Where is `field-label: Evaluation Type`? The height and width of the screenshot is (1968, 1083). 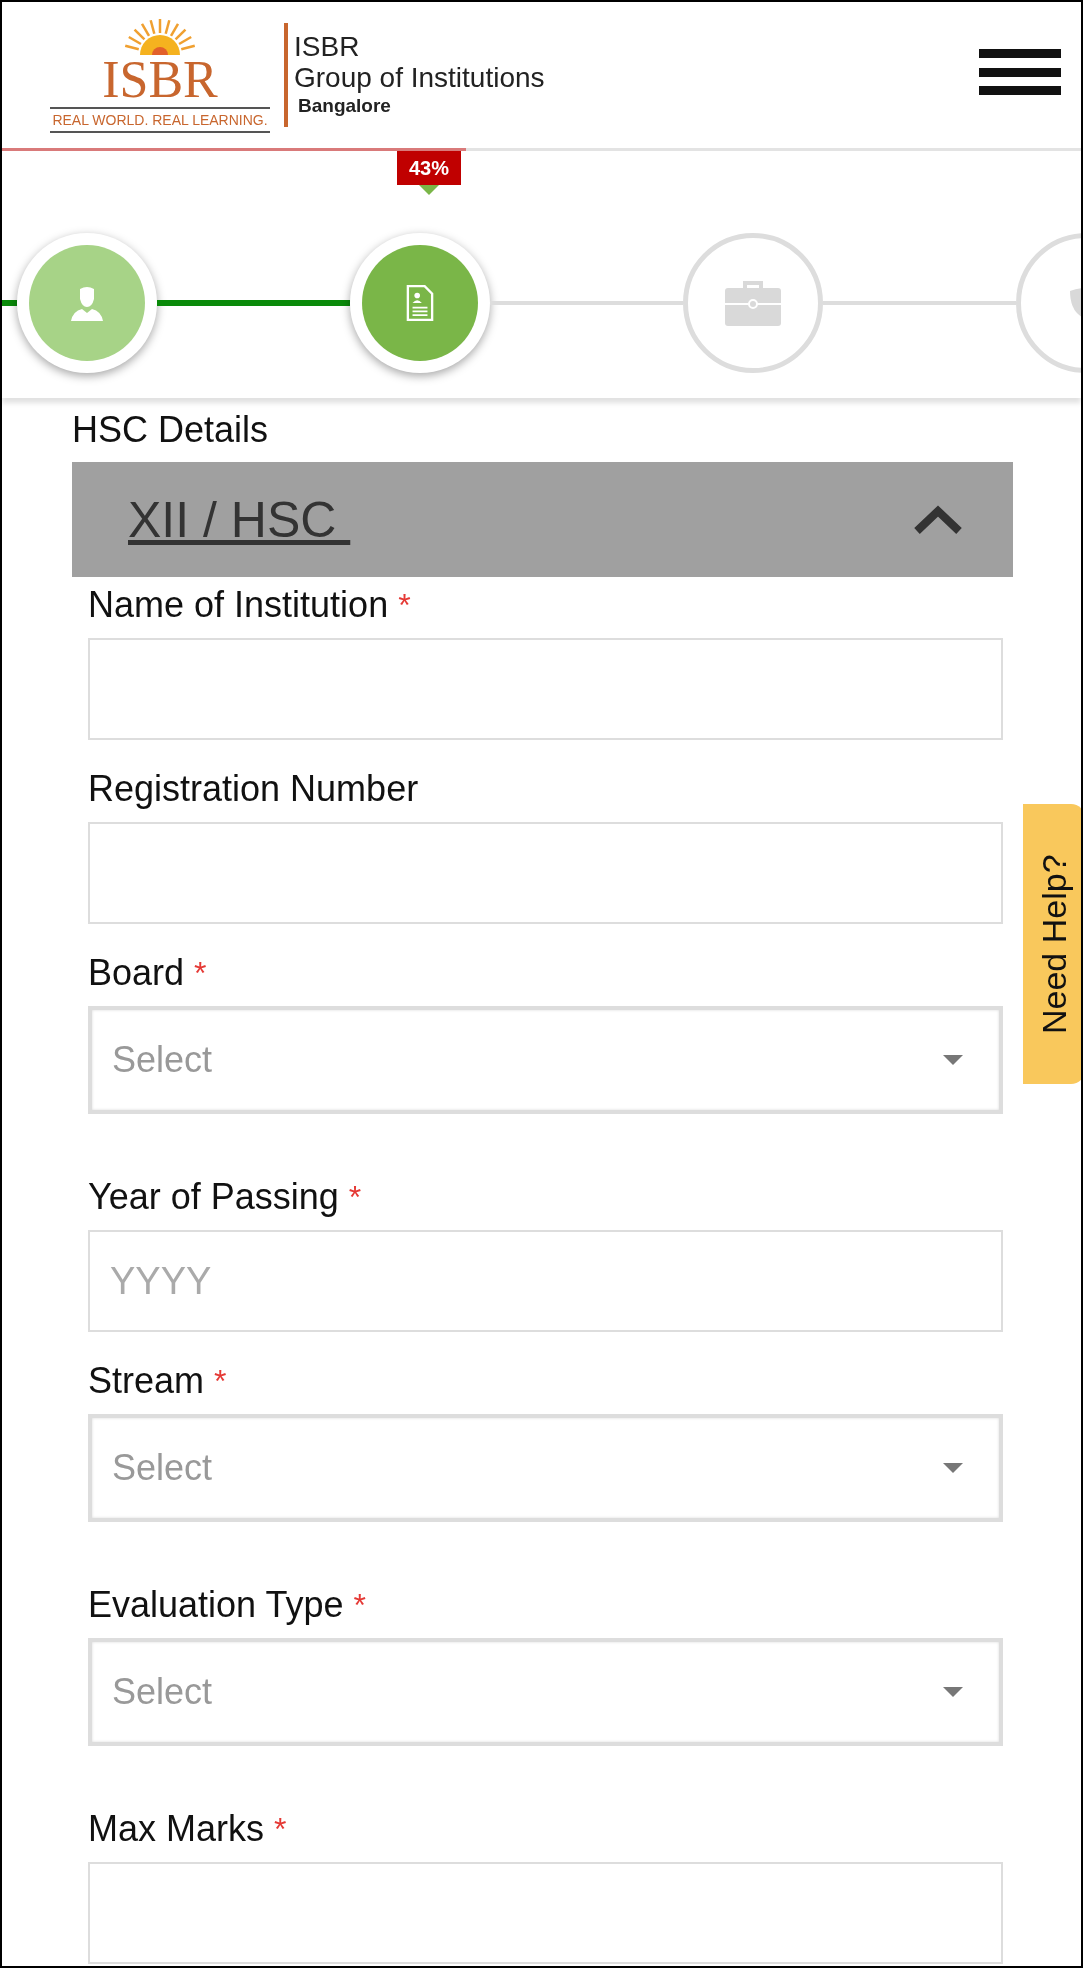
field-label: Evaluation Type is located at coordinates (216, 1605).